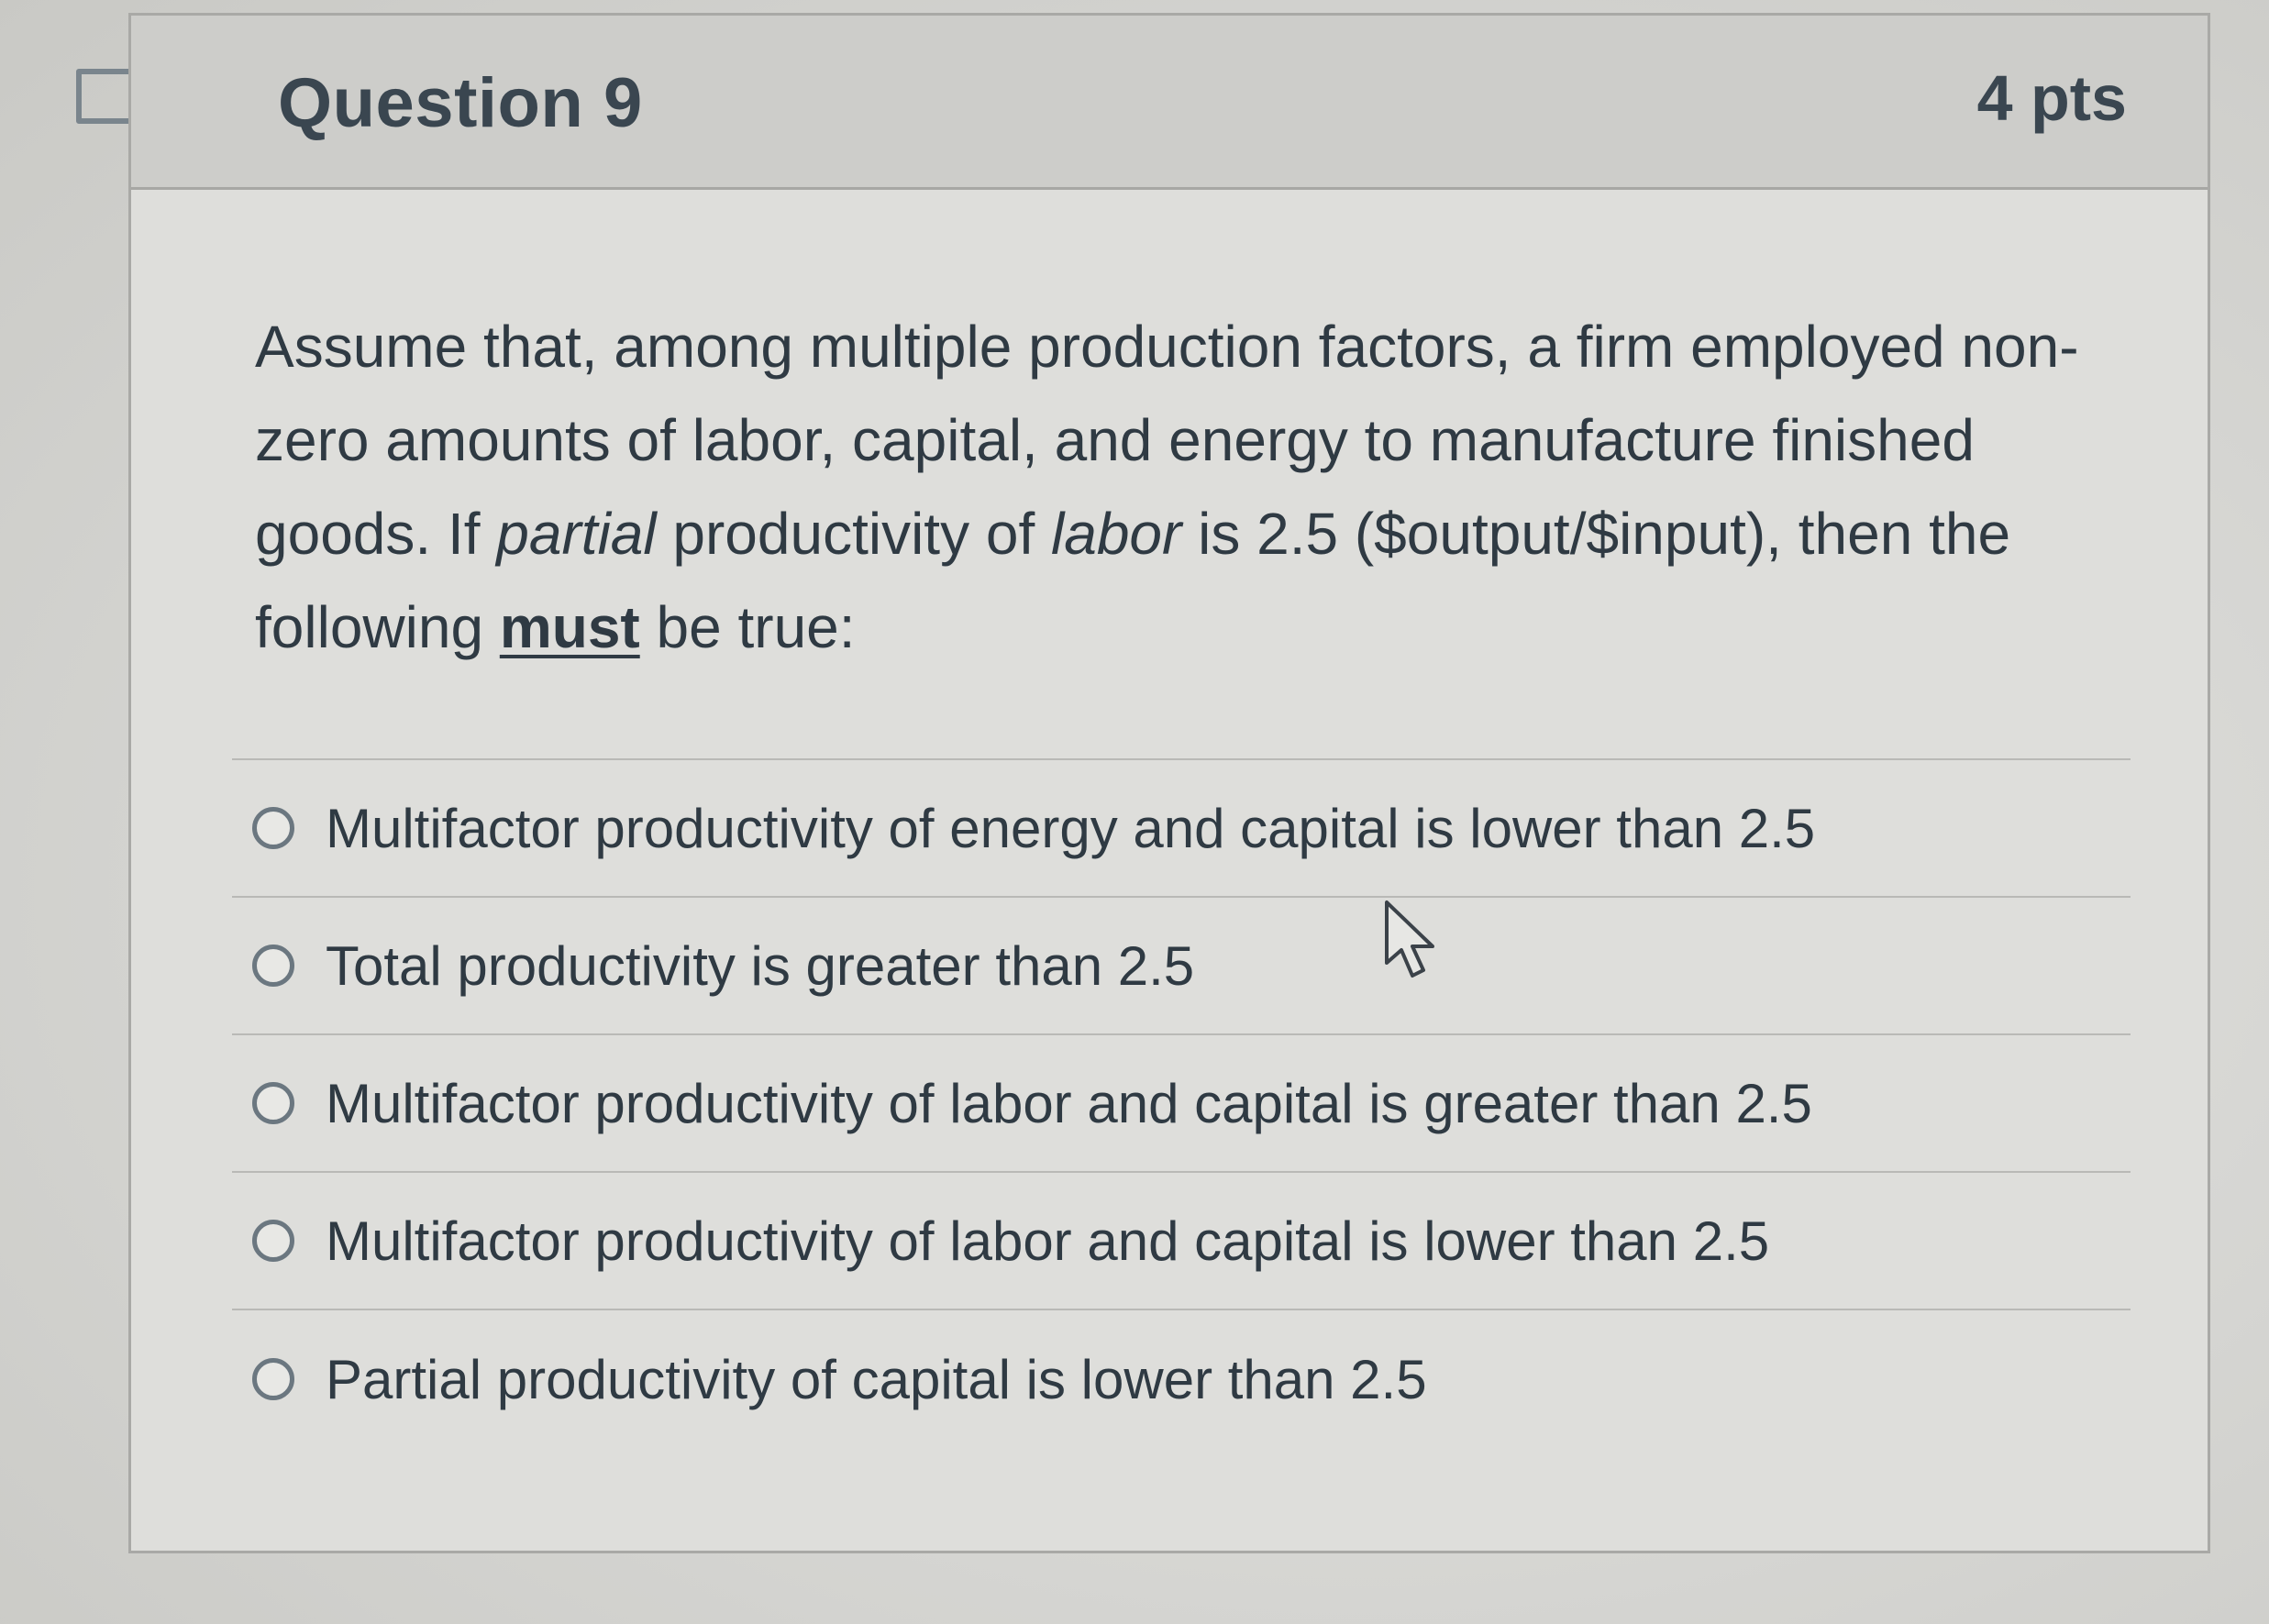 The width and height of the screenshot is (2269, 1624). Describe the element at coordinates (569, 627) in the screenshot. I see `question-text-emphasis-must: must` at that location.